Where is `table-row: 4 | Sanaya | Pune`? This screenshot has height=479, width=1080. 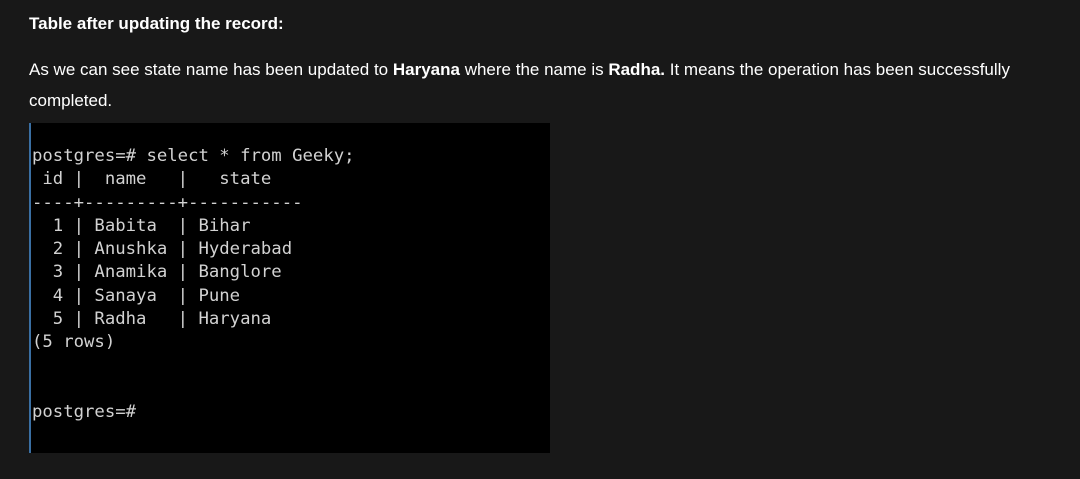
table-row: 4 | Sanaya | Pune is located at coordinates (136, 295).